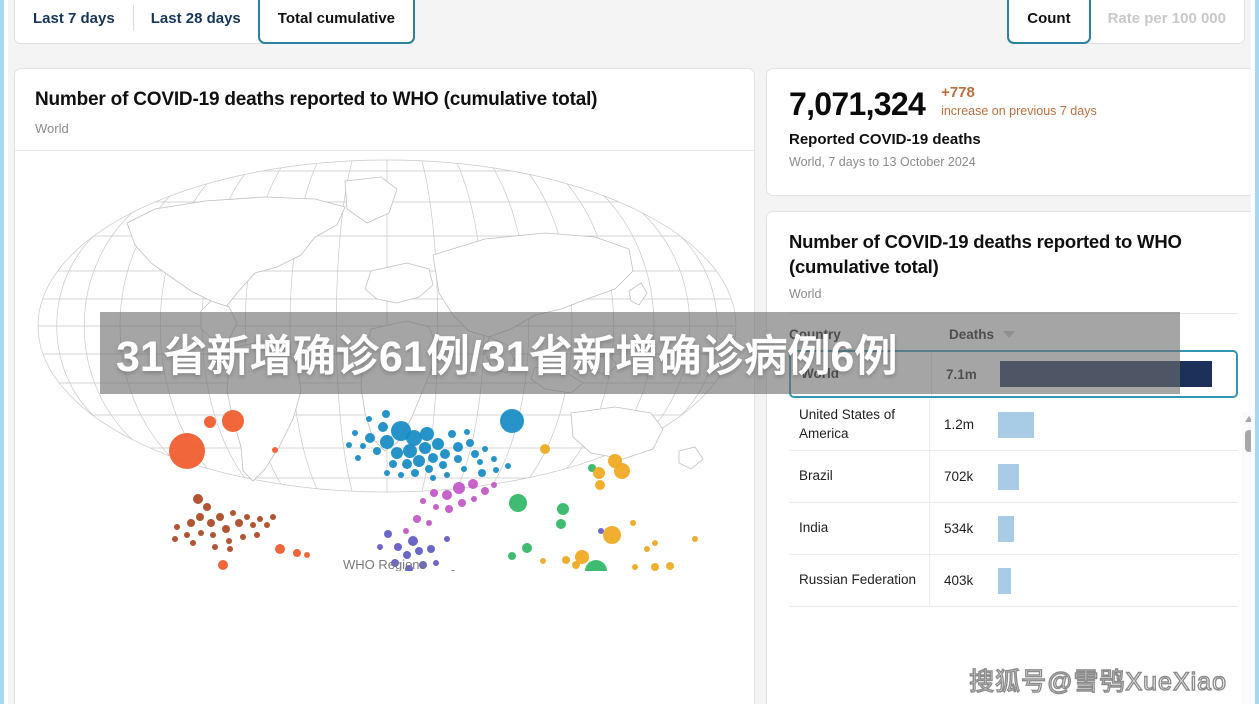 This screenshot has height=704, width=1259. Describe the element at coordinates (805, 294) in the screenshot. I see `table-subtitle: World` at that location.